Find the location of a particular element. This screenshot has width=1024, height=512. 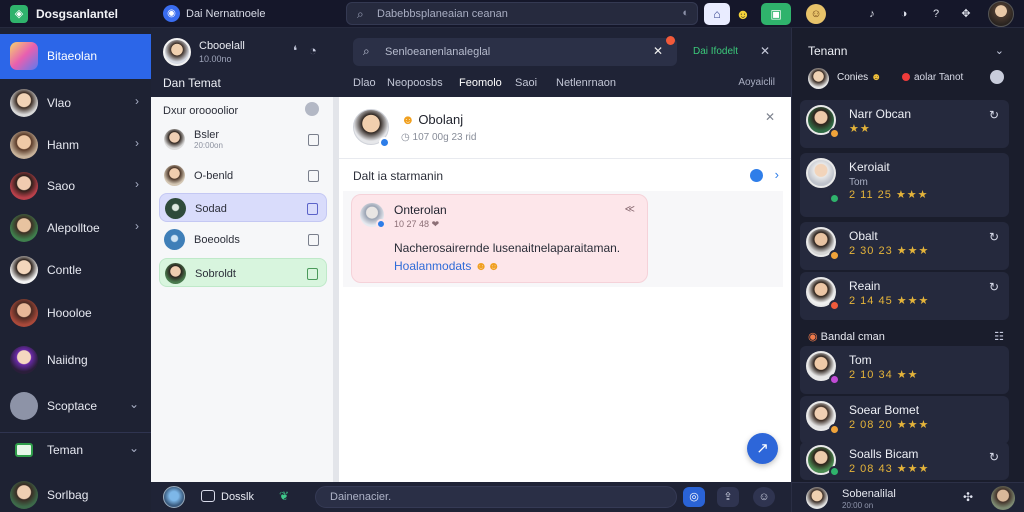

my-label-text: Conies is located at coordinates (853, 77).